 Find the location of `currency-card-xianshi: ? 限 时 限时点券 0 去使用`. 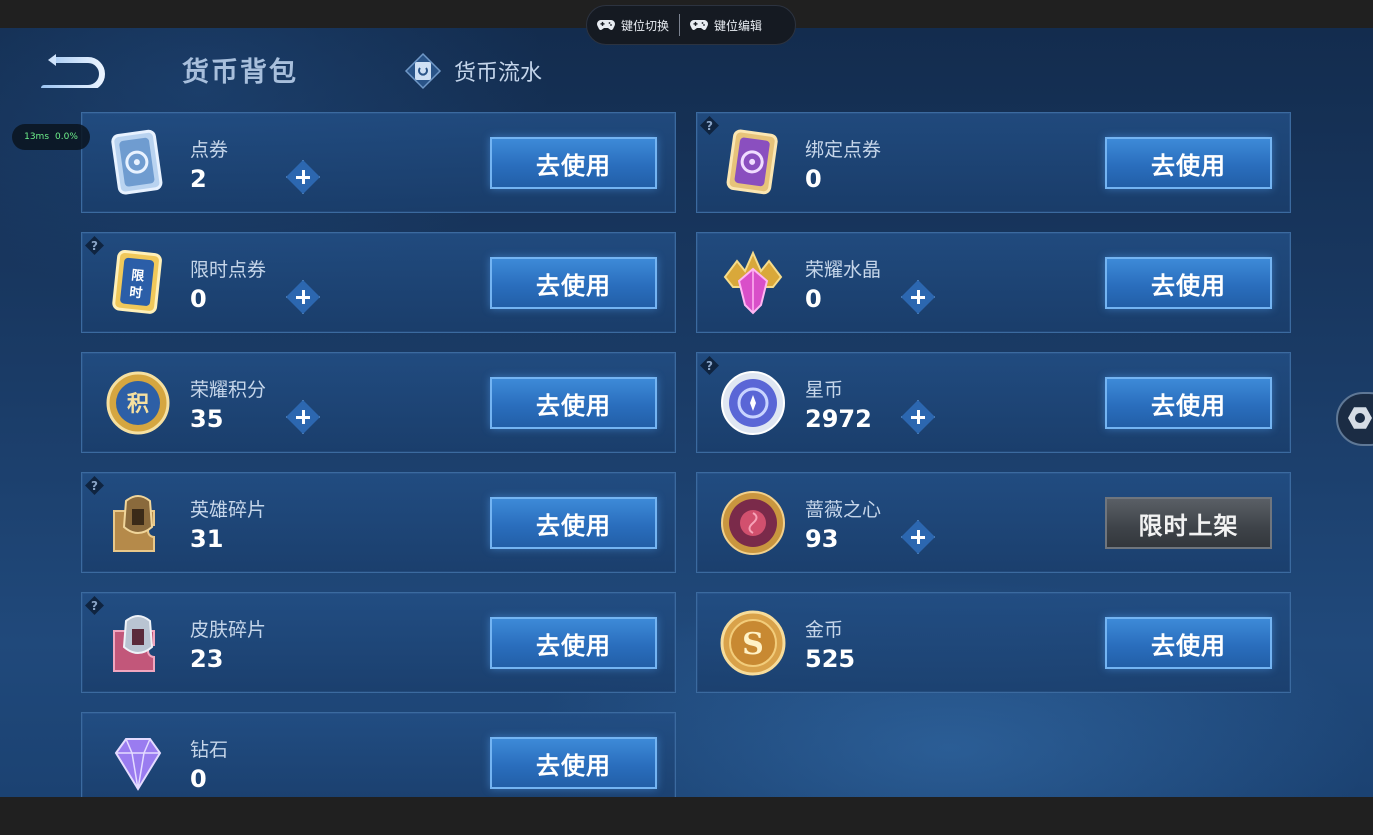

currency-card-xianshi: ? 限 时 限时点券 0 去使用 is located at coordinates (378, 282).